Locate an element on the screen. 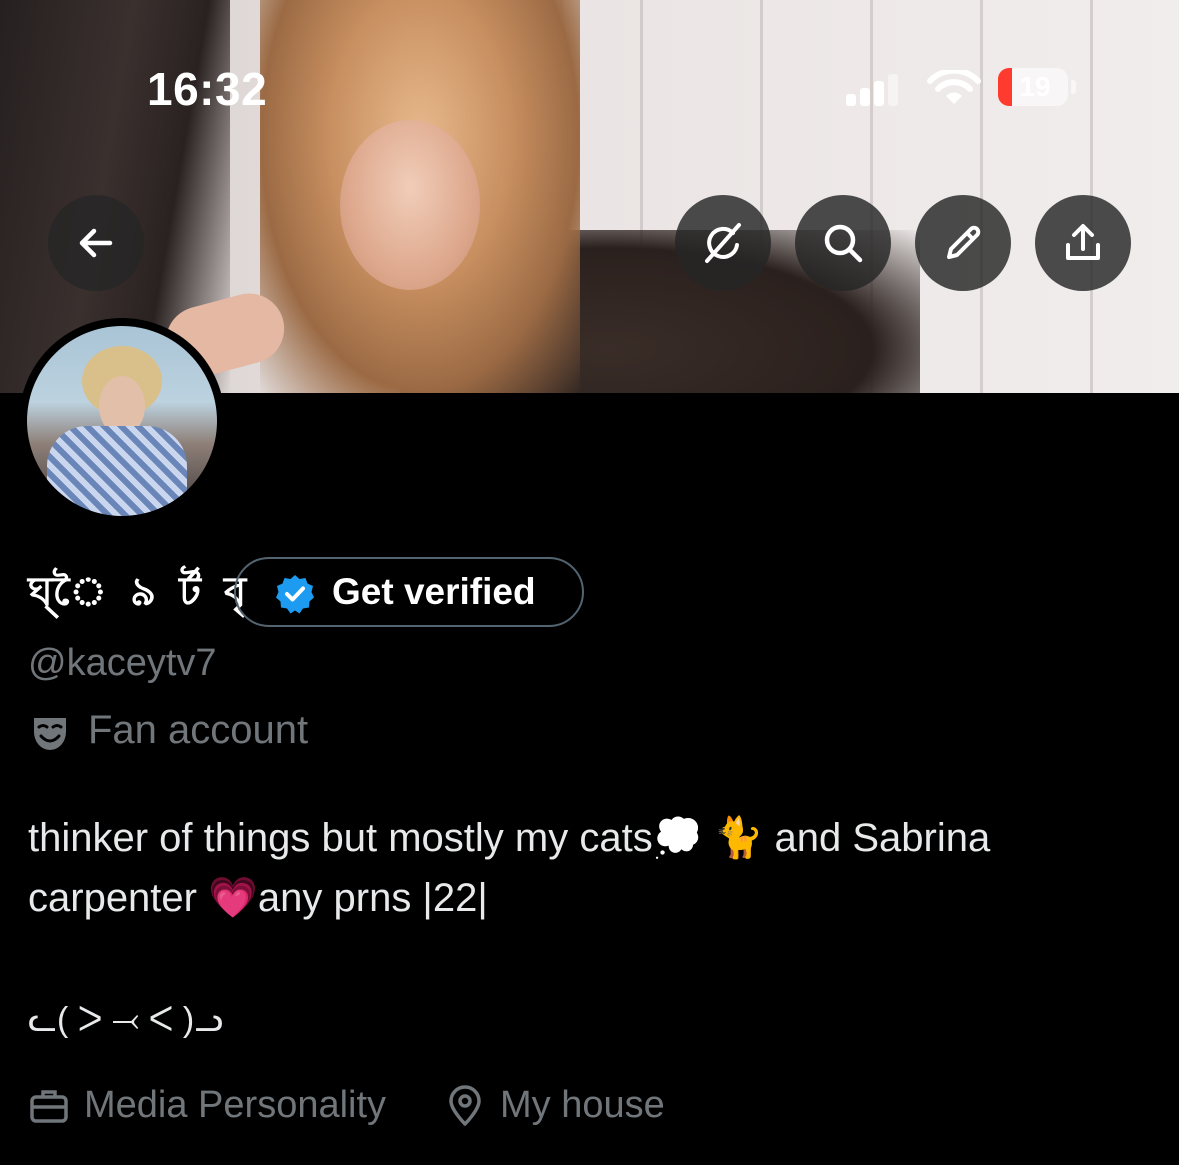  edit-button is located at coordinates (963, 243).